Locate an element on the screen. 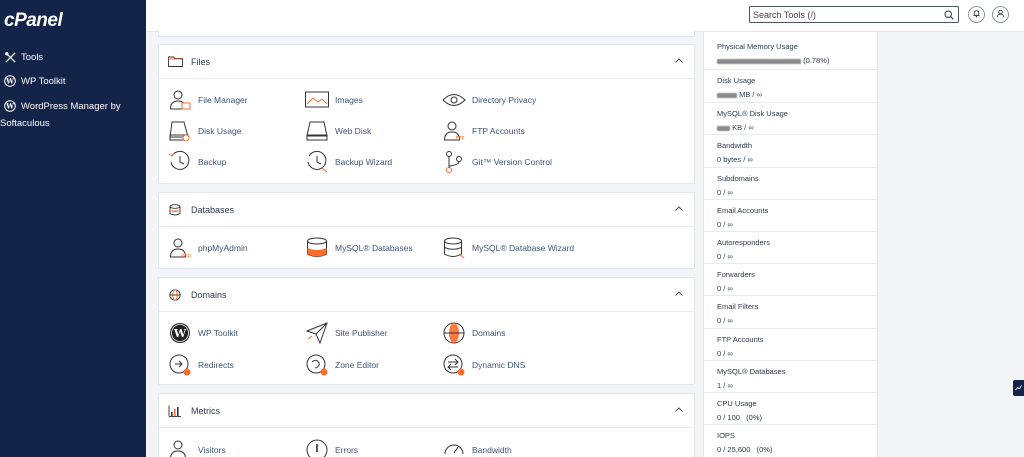  stat-cpu-usage: CPU Usage 0 / 100 (0%) is located at coordinates (791, 409).